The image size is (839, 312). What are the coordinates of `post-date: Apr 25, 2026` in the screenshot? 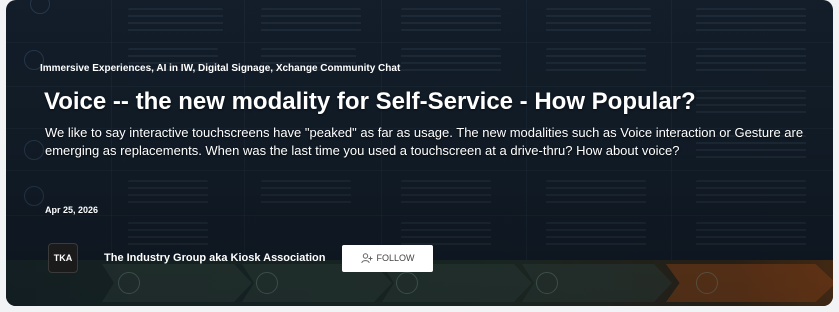 It's located at (72, 210).